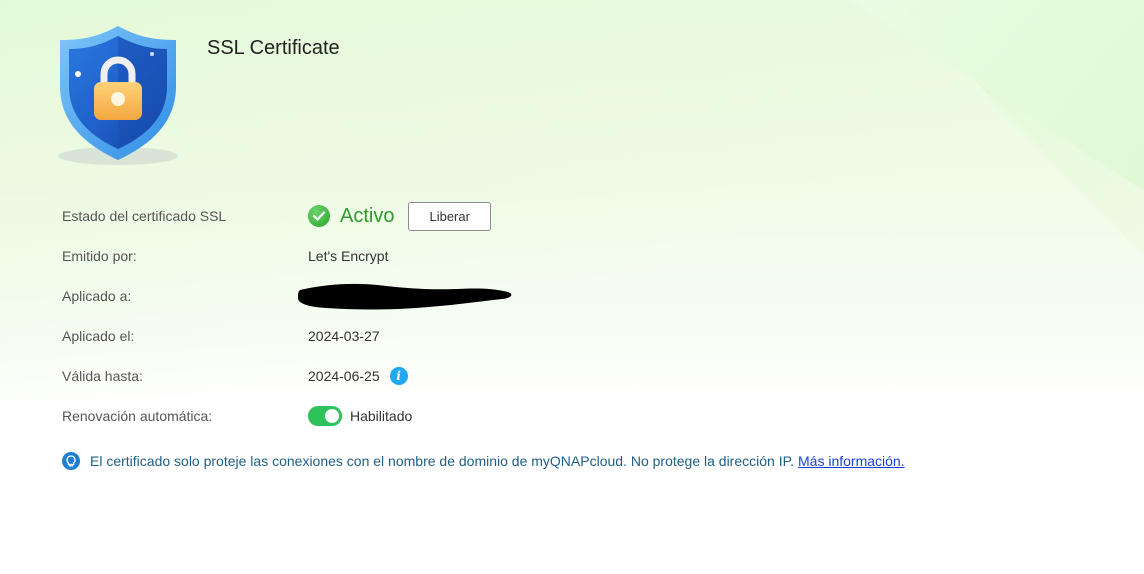 The height and width of the screenshot is (574, 1144). What do you see at coordinates (348, 256) in the screenshot?
I see `issued-by-value: Let's Encrypt` at bounding box center [348, 256].